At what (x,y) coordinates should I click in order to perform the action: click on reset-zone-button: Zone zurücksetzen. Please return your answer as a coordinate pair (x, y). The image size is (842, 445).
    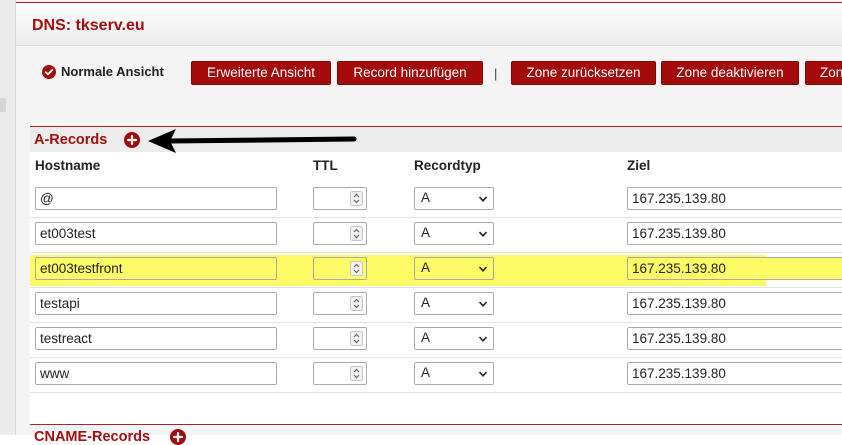
    Looking at the image, I should click on (583, 73).